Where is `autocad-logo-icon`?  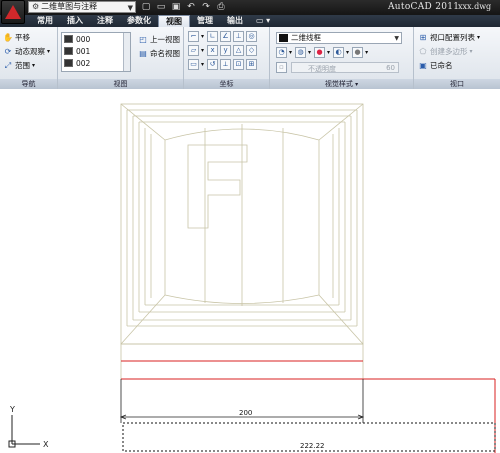 autocad-logo-icon is located at coordinates (13, 12).